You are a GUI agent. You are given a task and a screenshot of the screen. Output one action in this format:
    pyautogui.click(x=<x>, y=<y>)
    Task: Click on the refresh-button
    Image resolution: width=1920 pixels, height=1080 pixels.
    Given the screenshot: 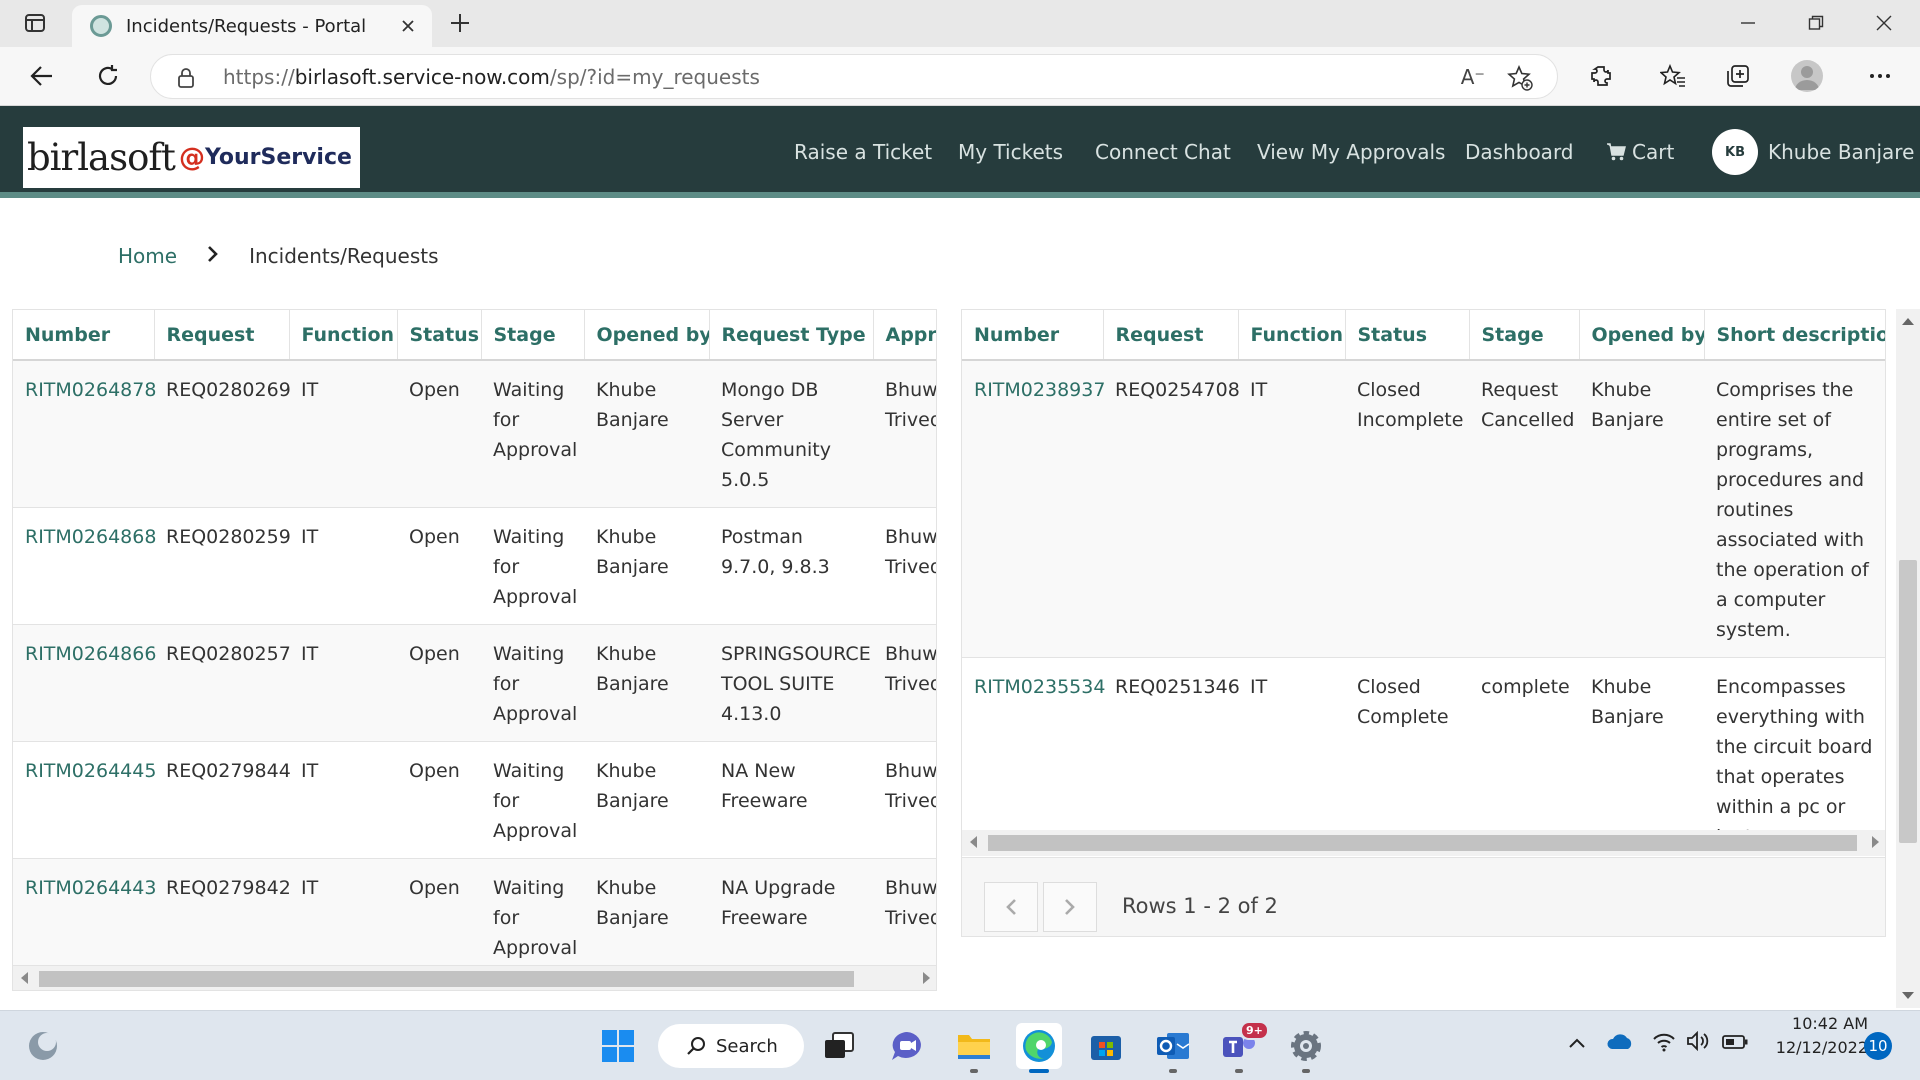 What is the action you would take?
    pyautogui.click(x=108, y=76)
    